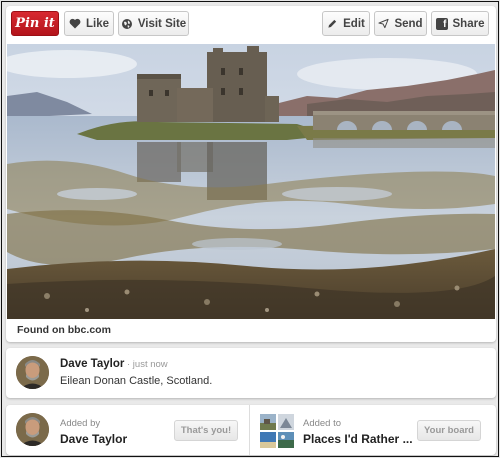 This screenshot has width=500, height=458. What do you see at coordinates (64, 330) in the screenshot?
I see `source-domain: Found on bbc.com` at bounding box center [64, 330].